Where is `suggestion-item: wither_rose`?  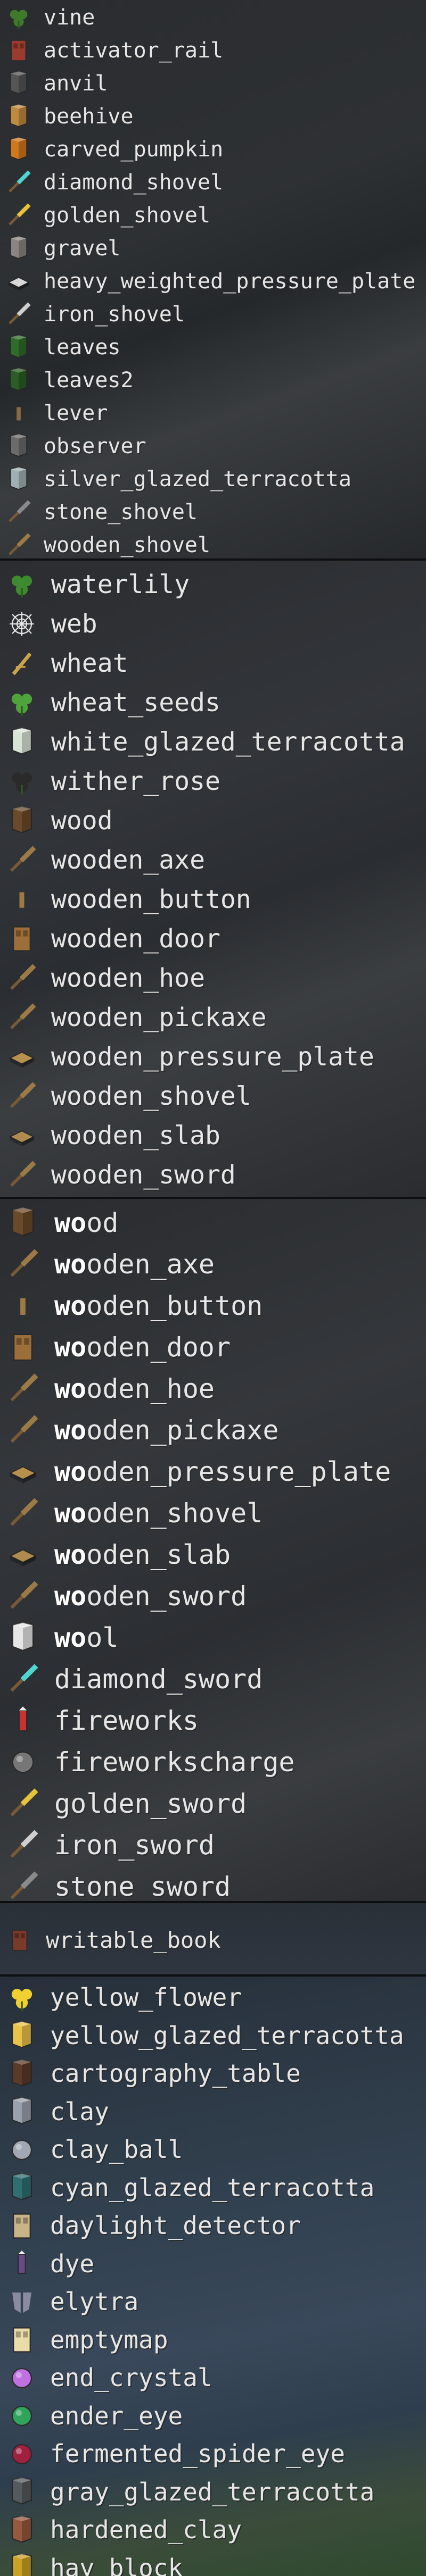 suggestion-item: wither_rose is located at coordinates (213, 781).